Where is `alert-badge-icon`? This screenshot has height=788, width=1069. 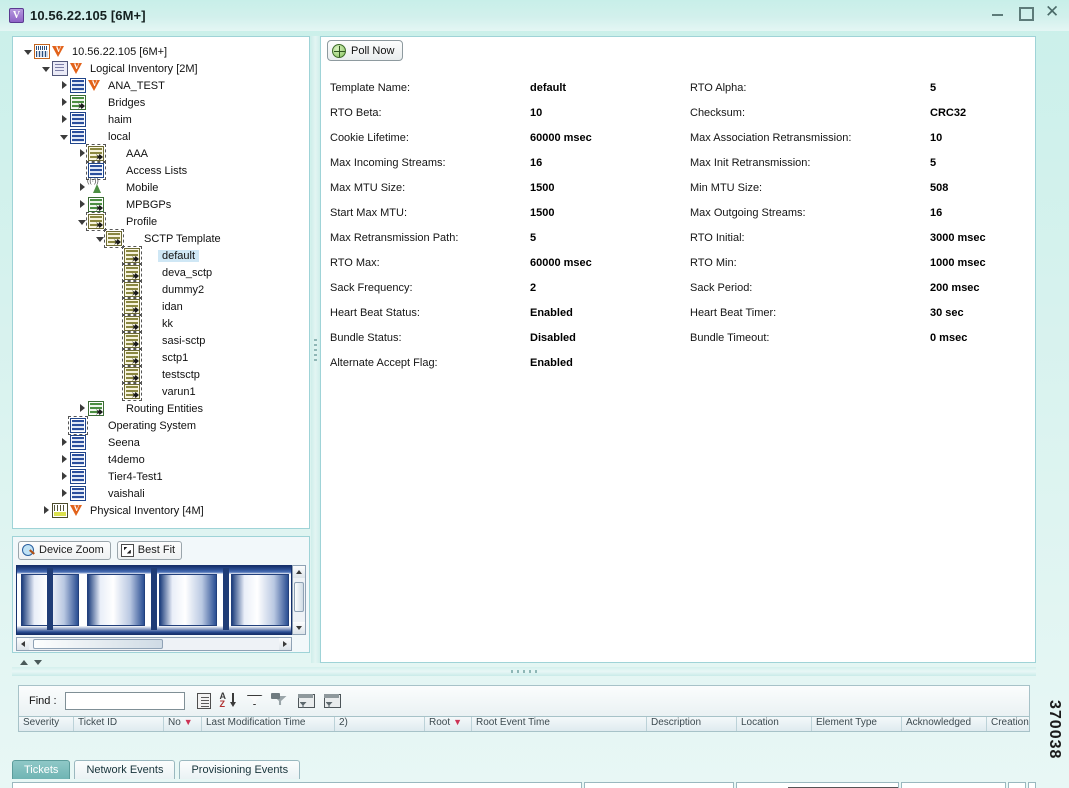
alert-badge-icon is located at coordinates (76, 511).